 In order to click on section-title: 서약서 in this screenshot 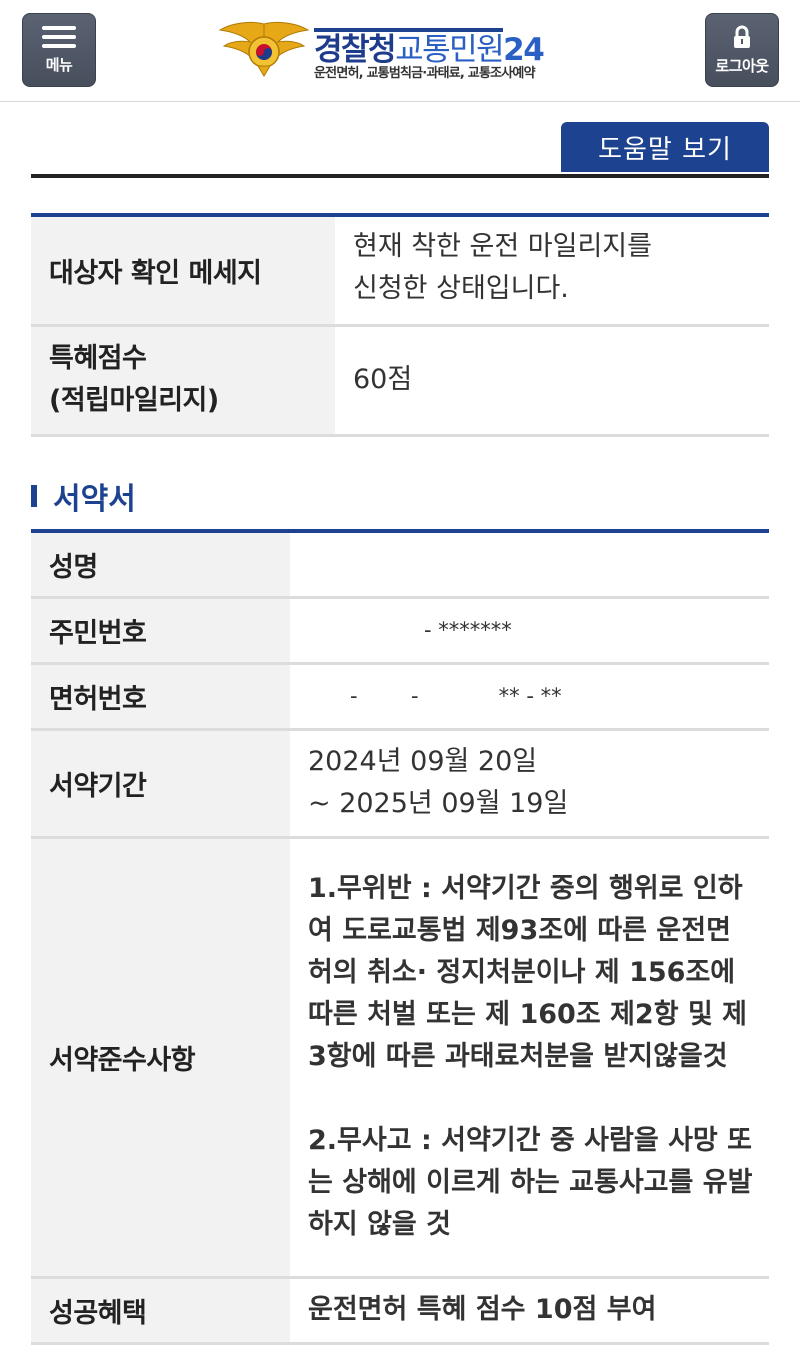, I will do `click(83, 496)`.